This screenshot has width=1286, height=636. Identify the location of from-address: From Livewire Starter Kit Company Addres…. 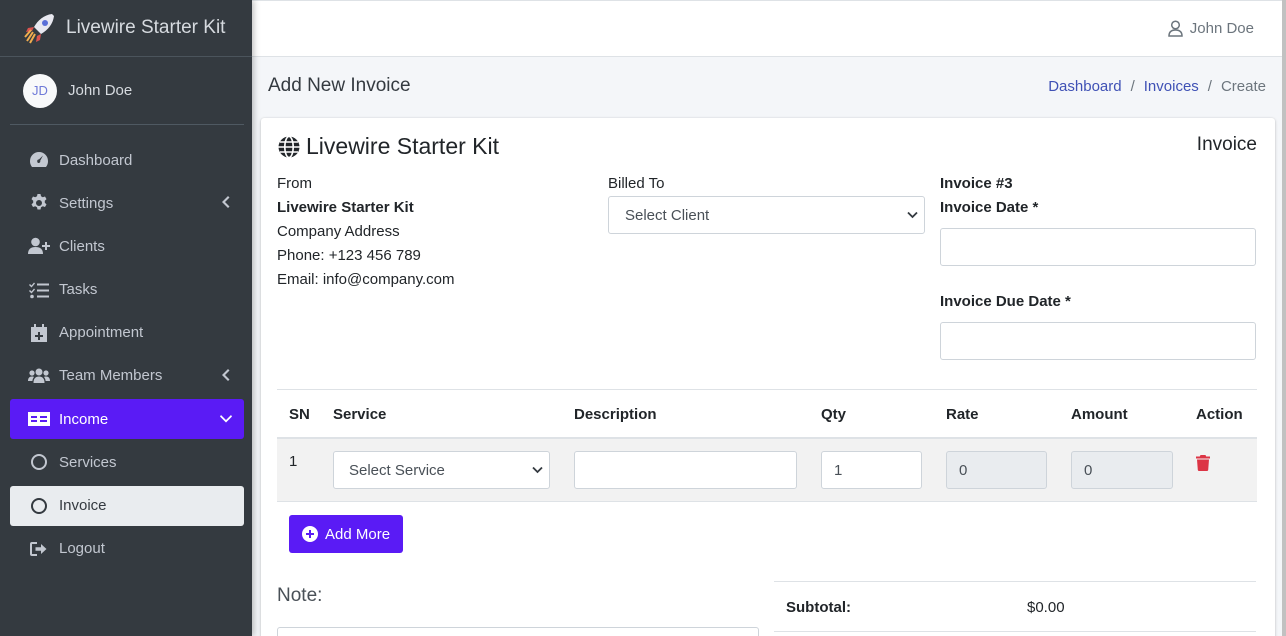
(366, 232).